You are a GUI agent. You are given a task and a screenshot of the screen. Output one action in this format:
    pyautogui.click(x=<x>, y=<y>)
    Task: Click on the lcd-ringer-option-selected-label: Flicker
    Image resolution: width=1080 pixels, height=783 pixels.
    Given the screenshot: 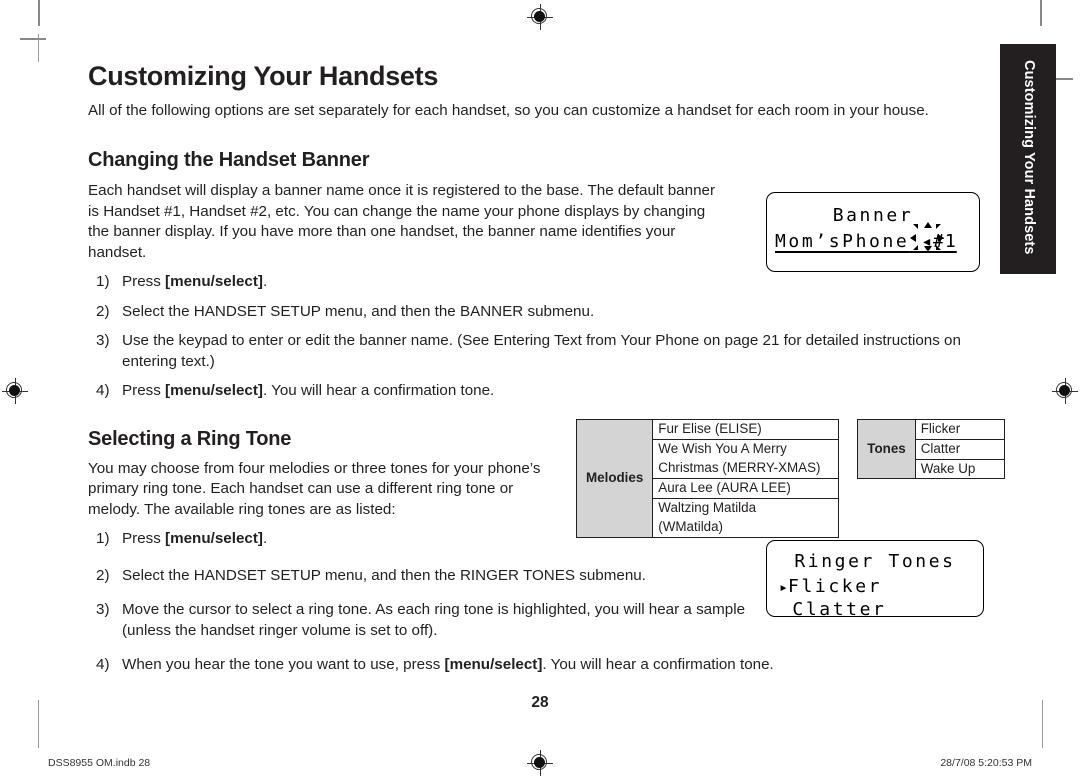 What is the action you would take?
    pyautogui.click(x=835, y=586)
    